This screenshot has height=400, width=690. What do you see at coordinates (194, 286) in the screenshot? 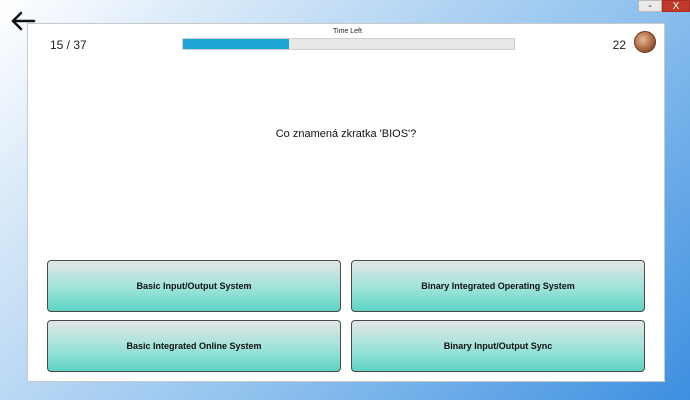
I see `answer-button-1: Basic Input/Output System` at bounding box center [194, 286].